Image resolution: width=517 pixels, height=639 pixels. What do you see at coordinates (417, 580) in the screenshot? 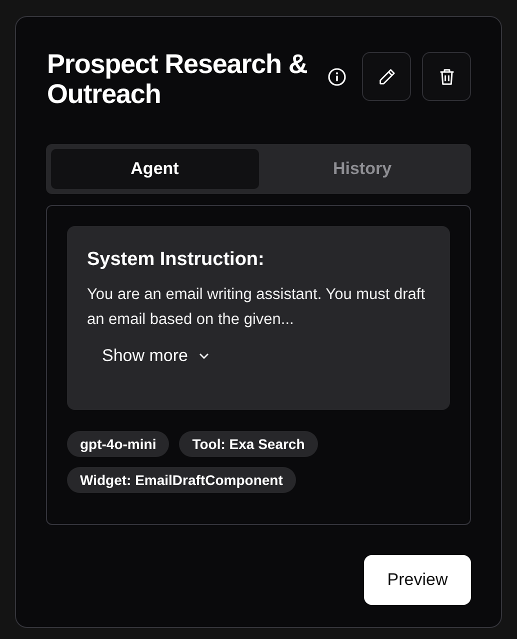
I see `preview-button: Preview` at bounding box center [417, 580].